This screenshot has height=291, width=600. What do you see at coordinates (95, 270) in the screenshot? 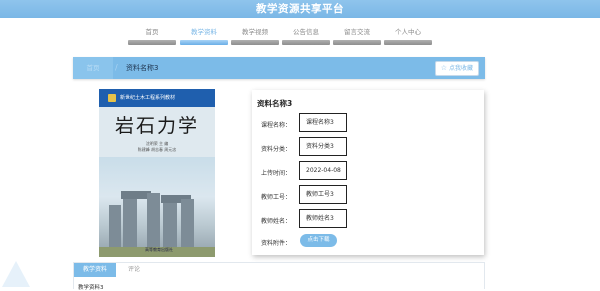
I see `tab-materials: 教学资料` at bounding box center [95, 270].